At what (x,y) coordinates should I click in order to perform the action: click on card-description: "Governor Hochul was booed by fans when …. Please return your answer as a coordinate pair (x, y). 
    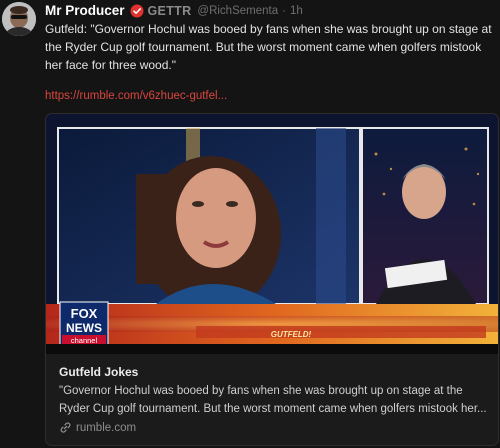
    Looking at the image, I should click on (273, 400).